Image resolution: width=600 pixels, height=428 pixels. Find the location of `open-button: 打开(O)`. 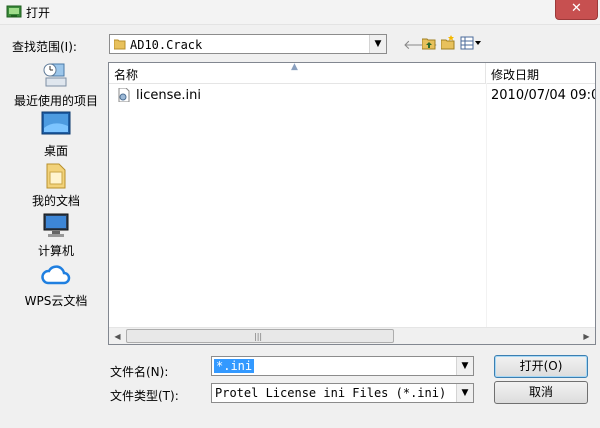

open-button: 打开(O) is located at coordinates (541, 366).